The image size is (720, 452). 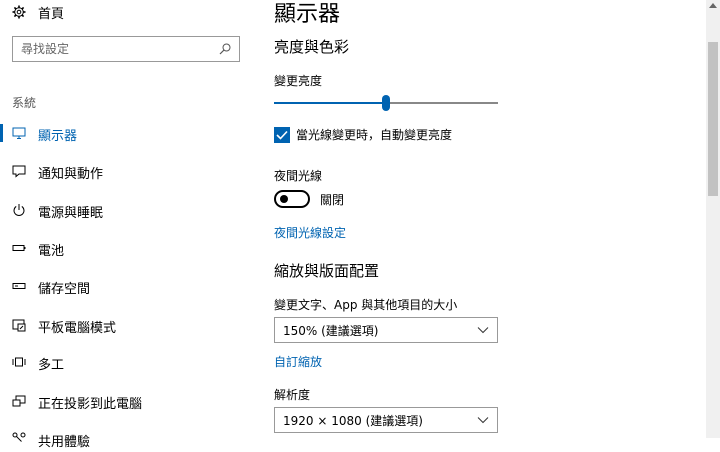 What do you see at coordinates (19, 171) in the screenshot?
I see `notification-icon` at bounding box center [19, 171].